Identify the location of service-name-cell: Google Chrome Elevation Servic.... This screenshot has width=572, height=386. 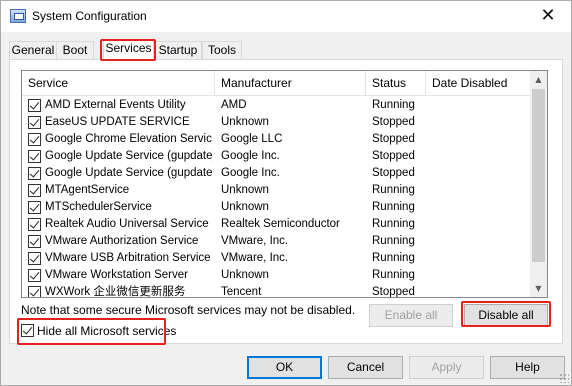
(129, 139).